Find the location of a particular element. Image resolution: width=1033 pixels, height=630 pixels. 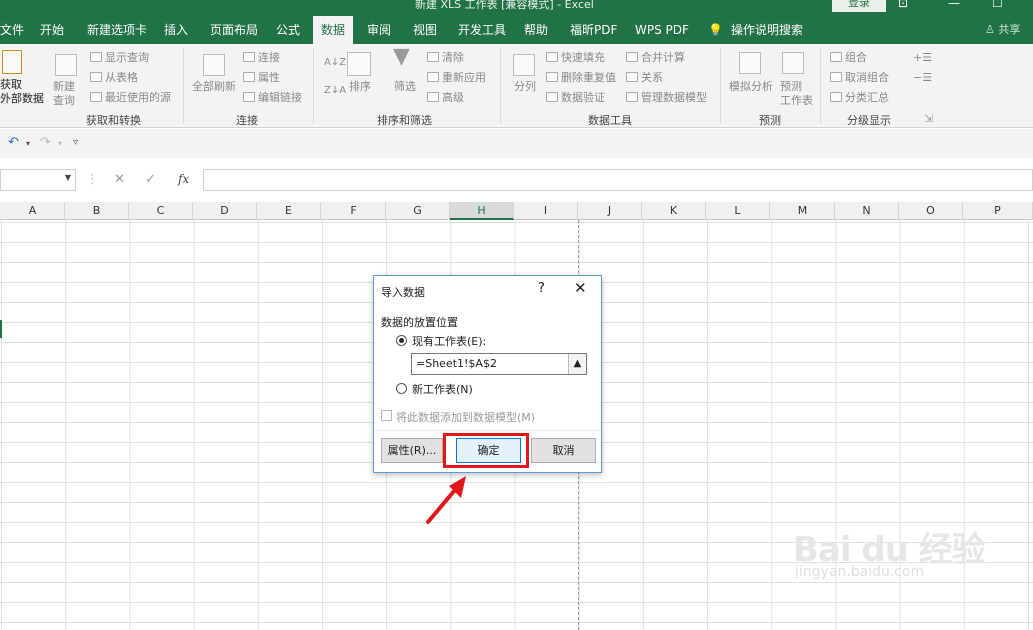

dialog-launcher-icon: ⇲ is located at coordinates (928, 118).